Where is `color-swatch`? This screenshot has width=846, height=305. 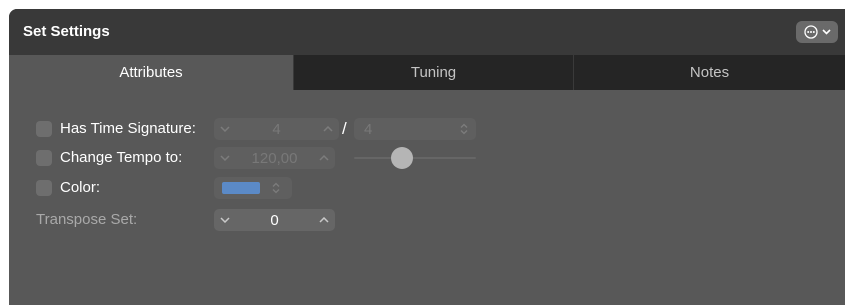
color-swatch is located at coordinates (241, 188).